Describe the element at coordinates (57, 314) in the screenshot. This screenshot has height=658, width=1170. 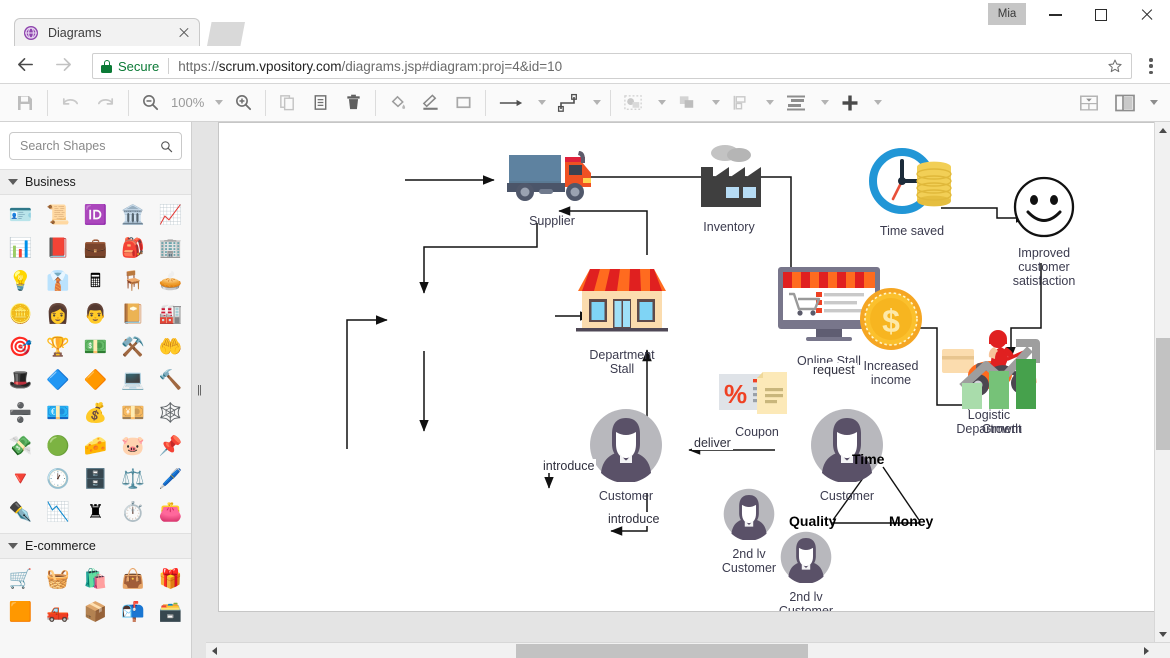
I see `shape-icon-businesswoman: 👩` at that location.